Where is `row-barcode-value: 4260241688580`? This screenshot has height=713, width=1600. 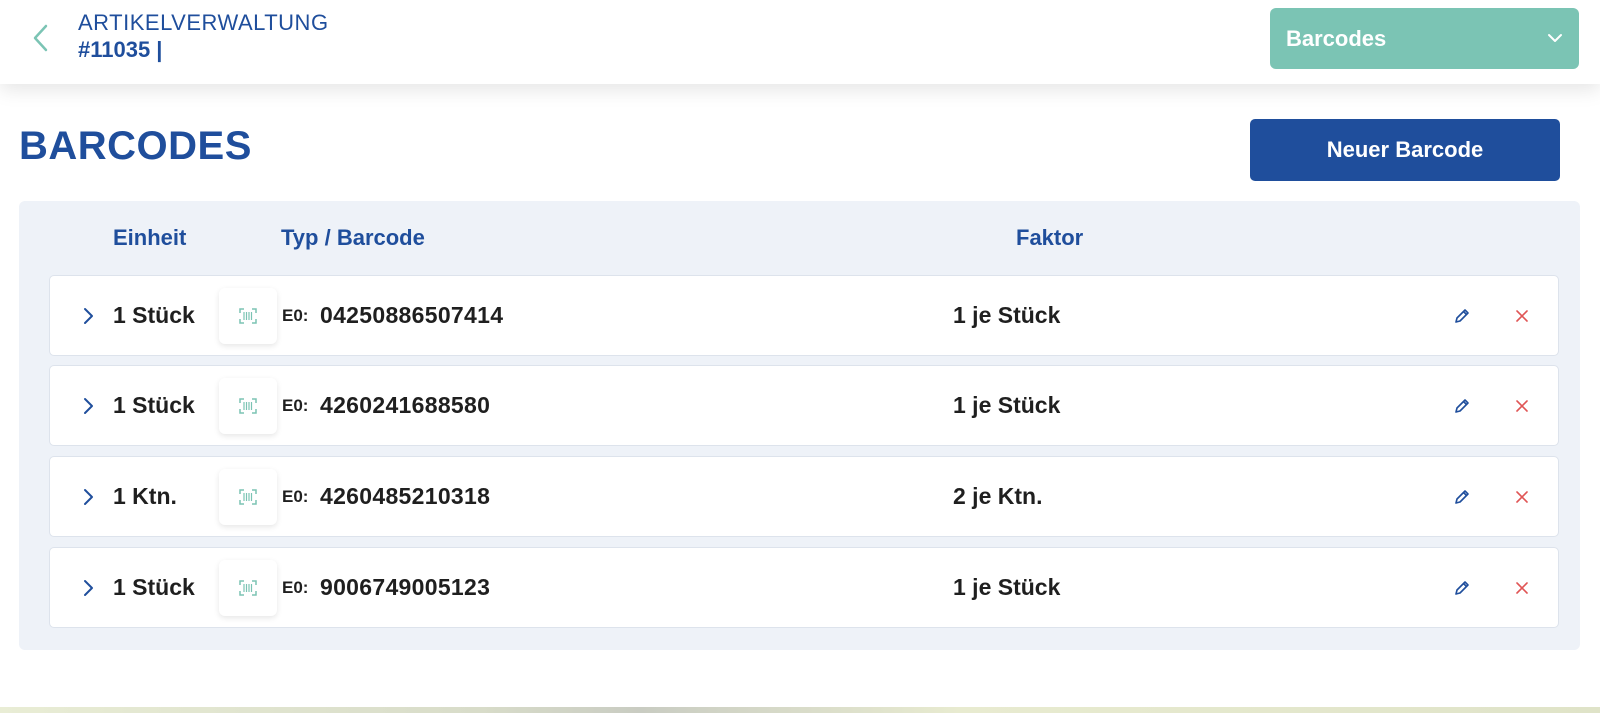
row-barcode-value: 4260241688580 is located at coordinates (405, 405).